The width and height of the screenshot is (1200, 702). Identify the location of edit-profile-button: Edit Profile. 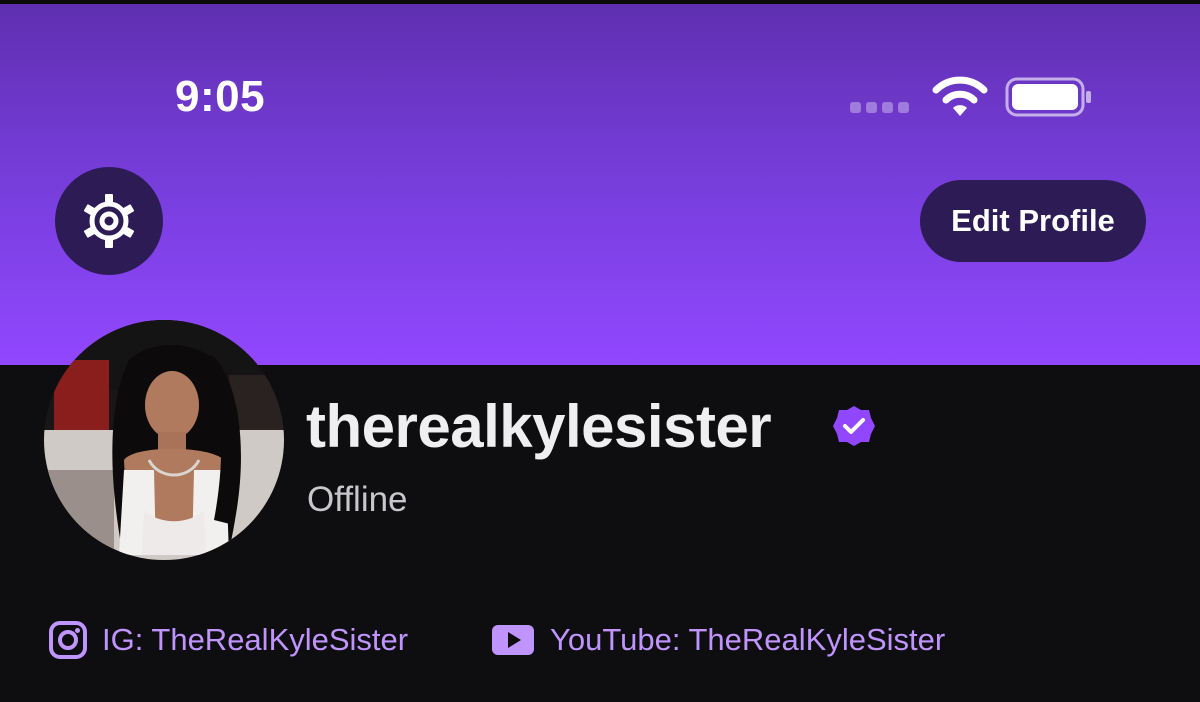
(1033, 221).